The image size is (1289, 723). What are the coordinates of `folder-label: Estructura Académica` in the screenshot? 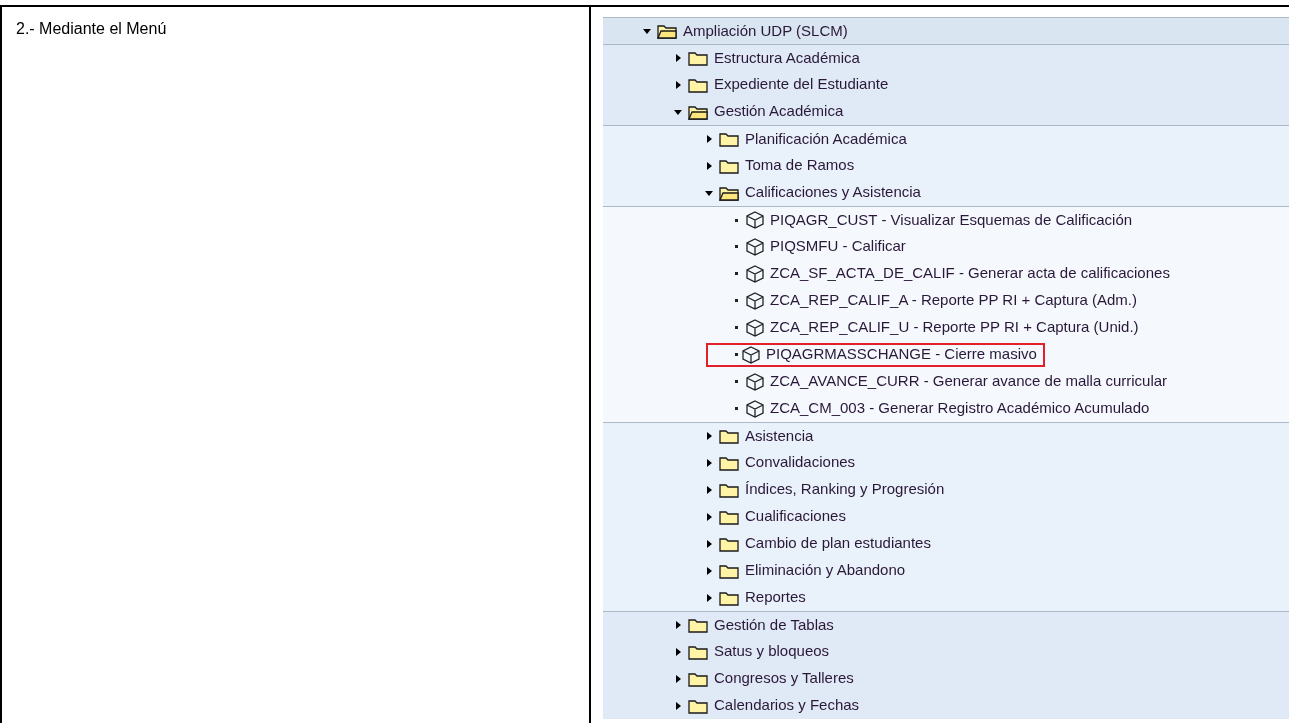 It's located at (787, 58).